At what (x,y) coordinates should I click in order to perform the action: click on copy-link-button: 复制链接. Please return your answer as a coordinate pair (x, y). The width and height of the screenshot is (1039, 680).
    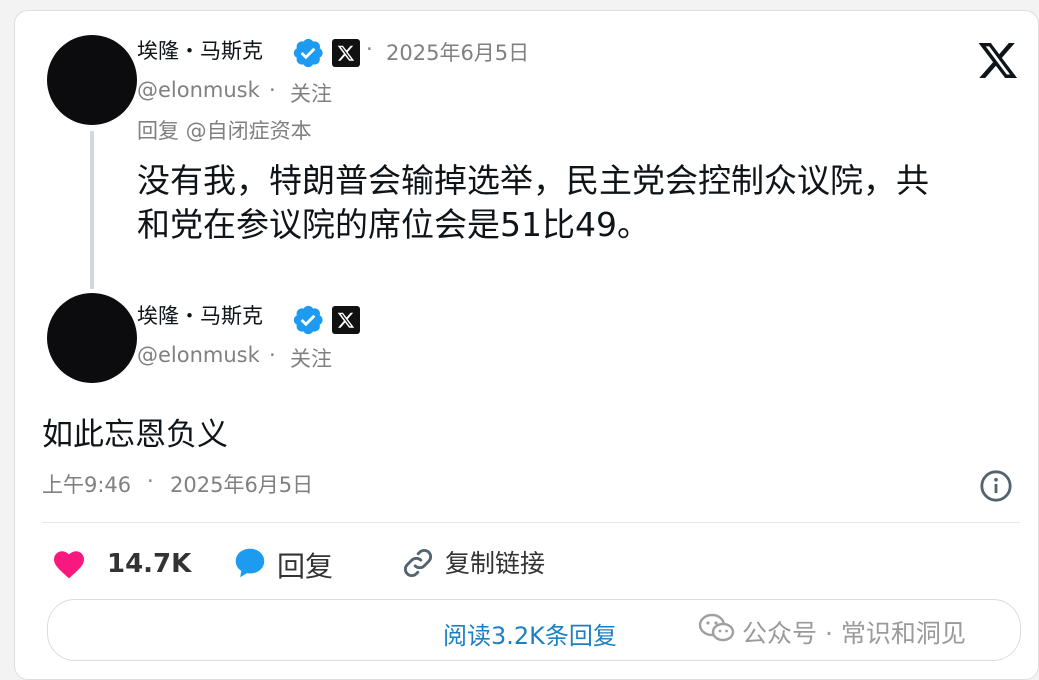
    Looking at the image, I should click on (481, 562).